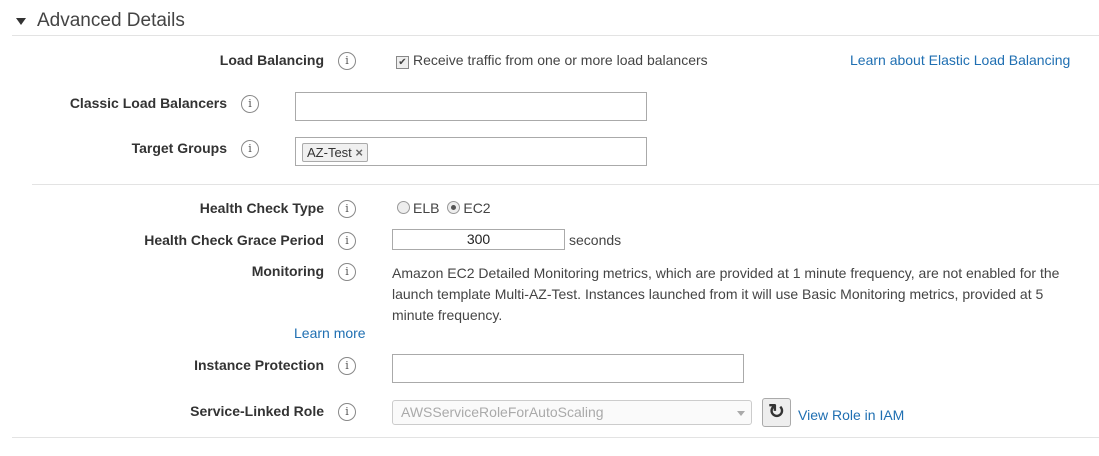 The height and width of the screenshot is (456, 1099). What do you see at coordinates (502, 412) in the screenshot?
I see `service-role-value: AWSServiceRoleForAutoScaling` at bounding box center [502, 412].